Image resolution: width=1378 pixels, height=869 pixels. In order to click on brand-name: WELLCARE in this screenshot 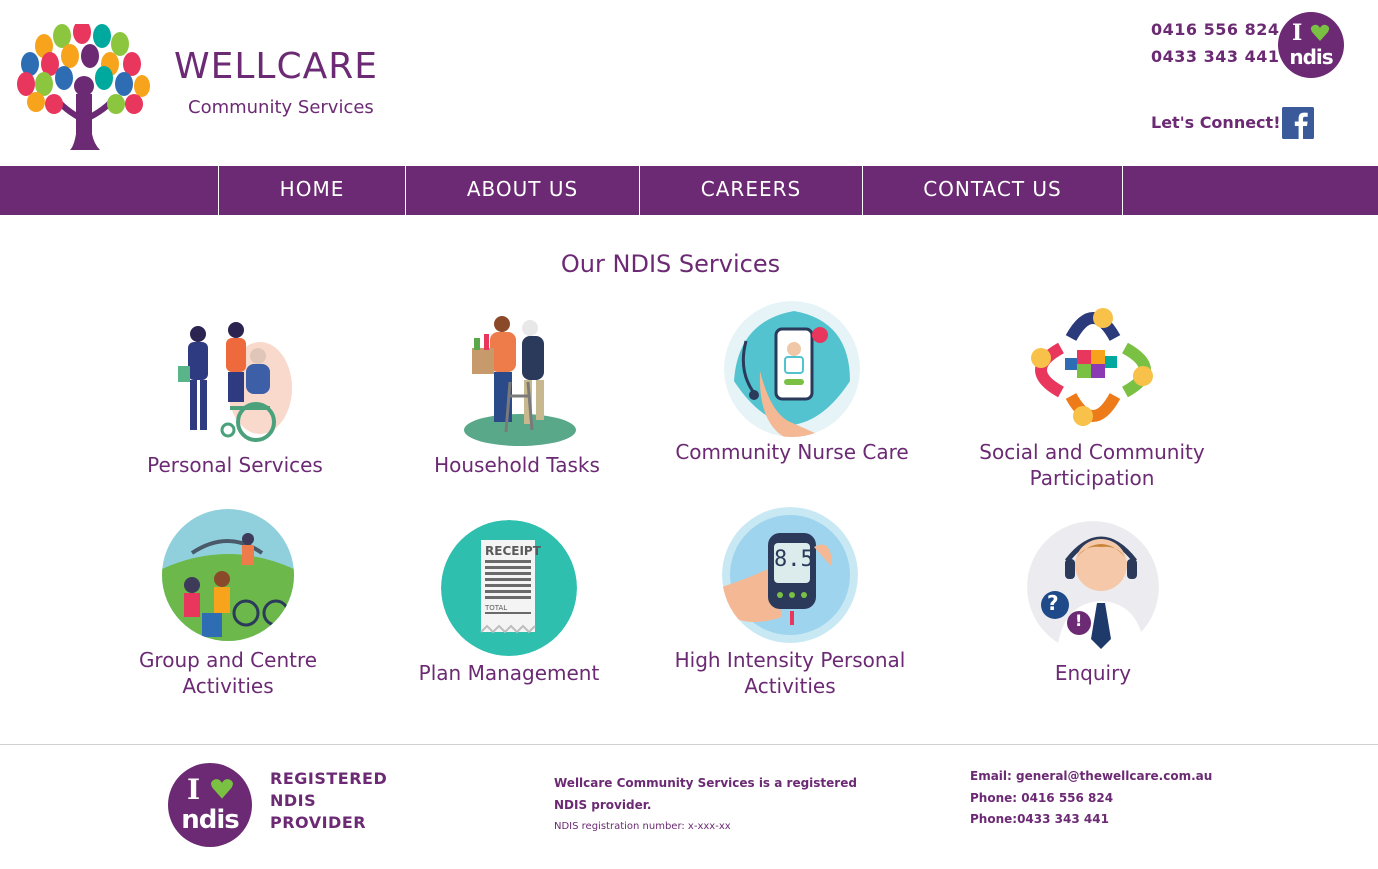, I will do `click(276, 66)`.